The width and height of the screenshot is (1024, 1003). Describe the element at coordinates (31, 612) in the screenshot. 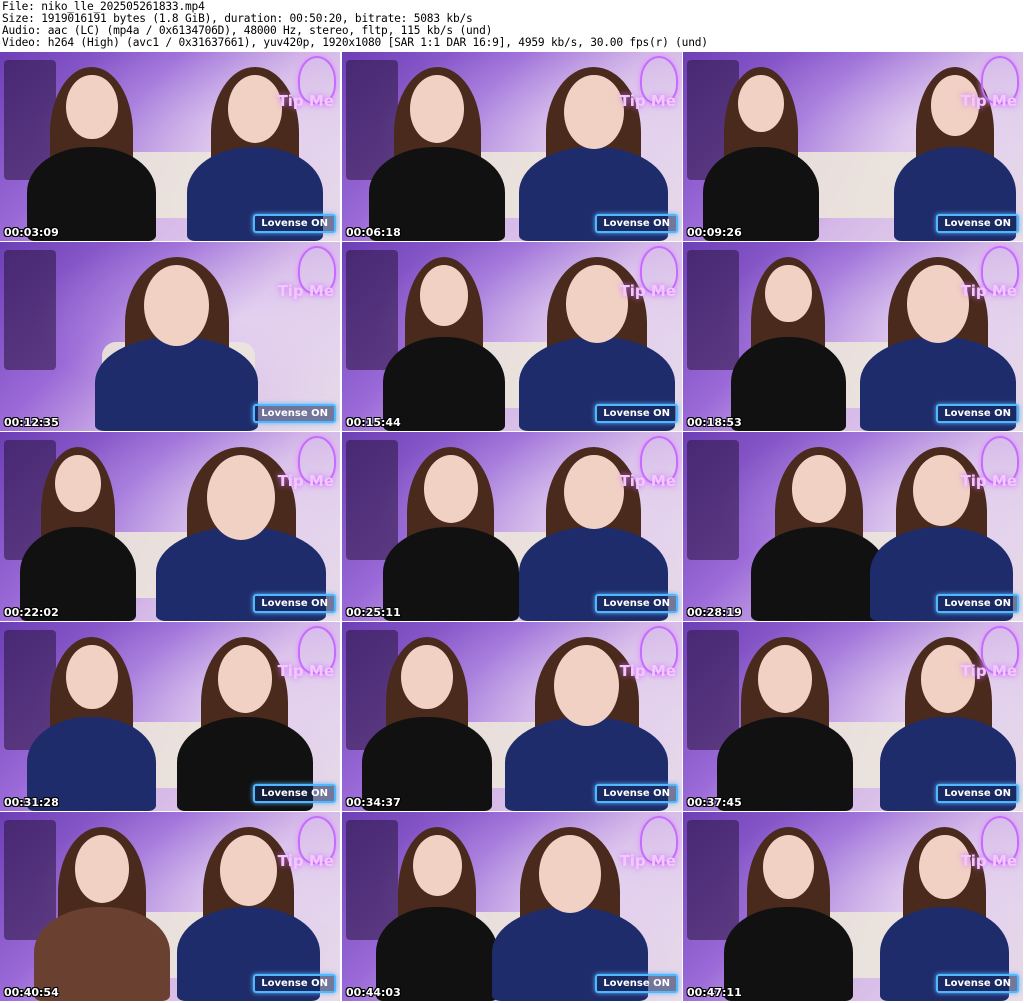

I see `thumbnail-timestamp: 00:22:02` at that location.